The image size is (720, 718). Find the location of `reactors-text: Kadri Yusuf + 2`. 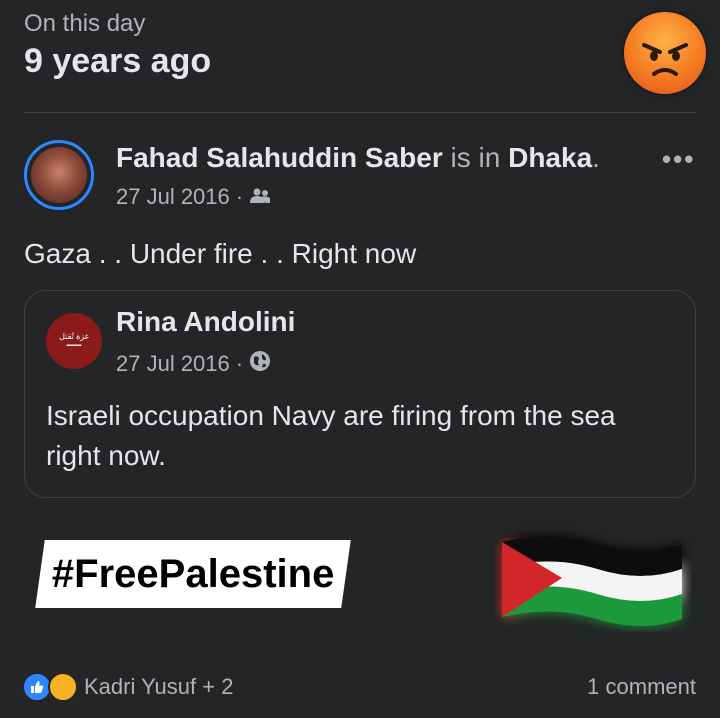

reactors-text: Kadri Yusuf + 2 is located at coordinates (158, 687).